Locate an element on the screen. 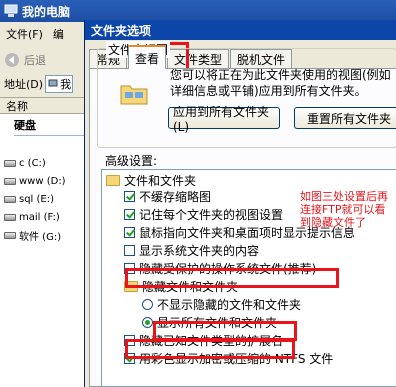 The height and width of the screenshot is (387, 396). highlight-show-all-files is located at coordinates (225, 331).